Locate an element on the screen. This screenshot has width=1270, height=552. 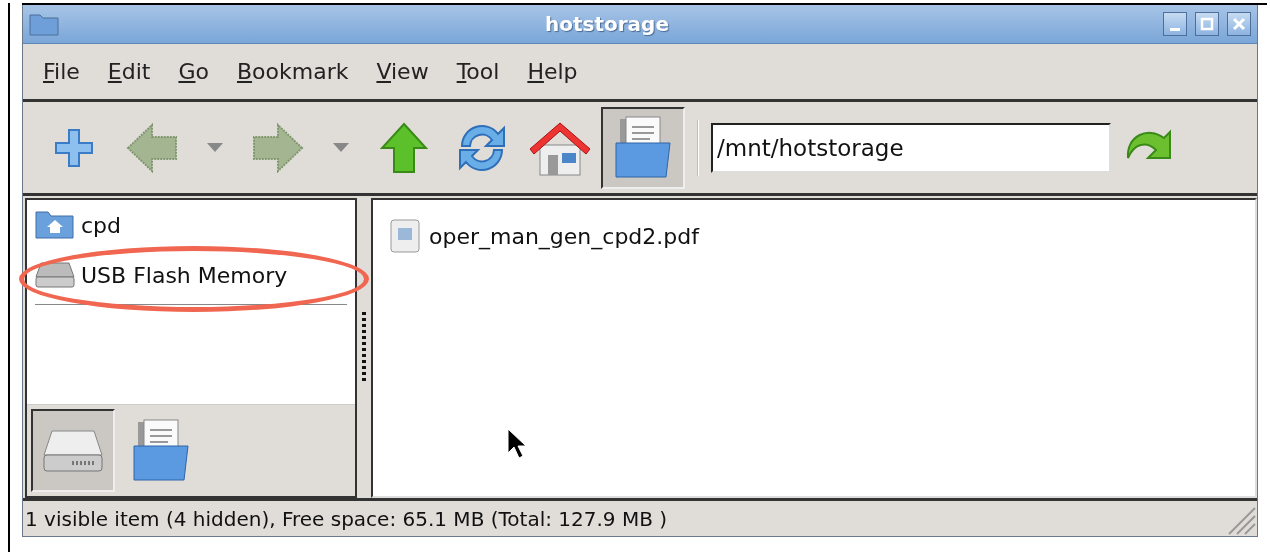
file-entry: oper_man_gen_cpd2.pdf is located at coordinates (544, 236).